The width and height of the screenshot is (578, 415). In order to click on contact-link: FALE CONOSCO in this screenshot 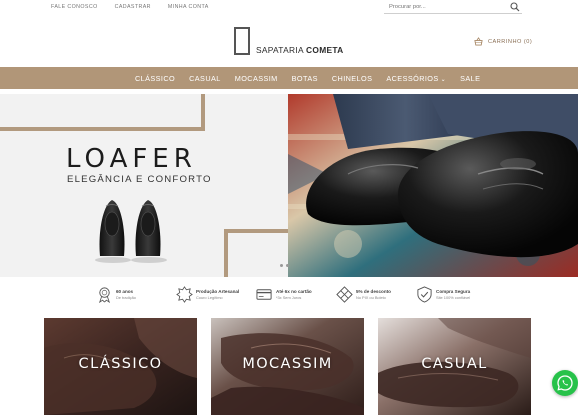, I will do `click(74, 7)`.